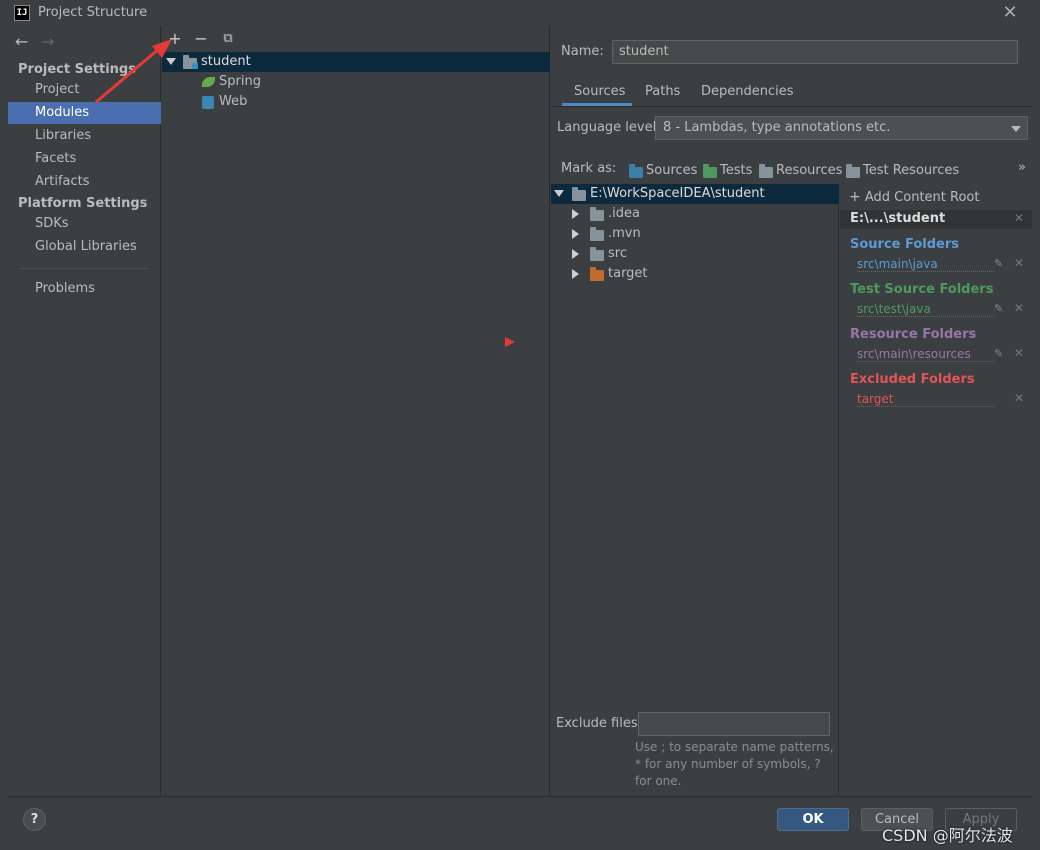  I want to click on tab-dependencies: Dependencies, so click(747, 95).